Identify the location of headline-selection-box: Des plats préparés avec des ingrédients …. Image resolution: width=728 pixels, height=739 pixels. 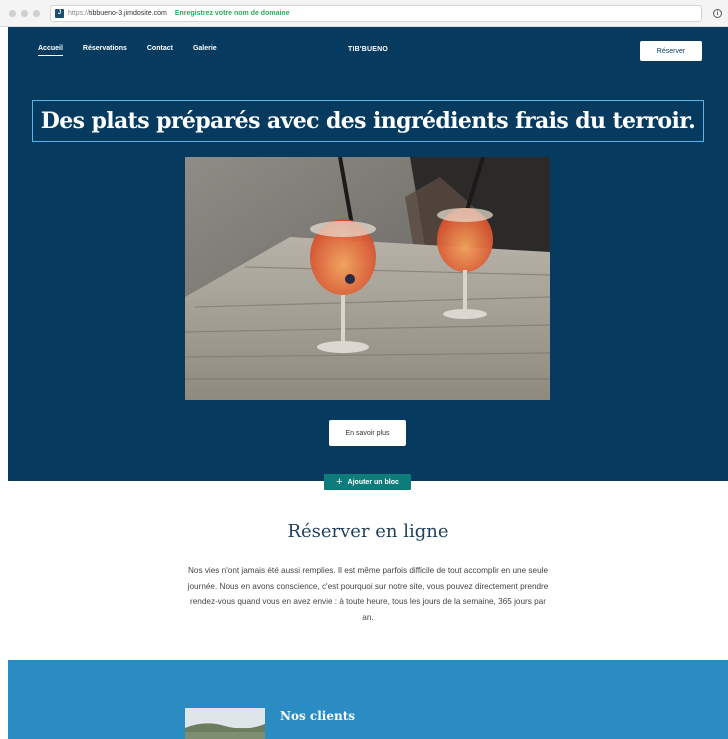
(368, 121).